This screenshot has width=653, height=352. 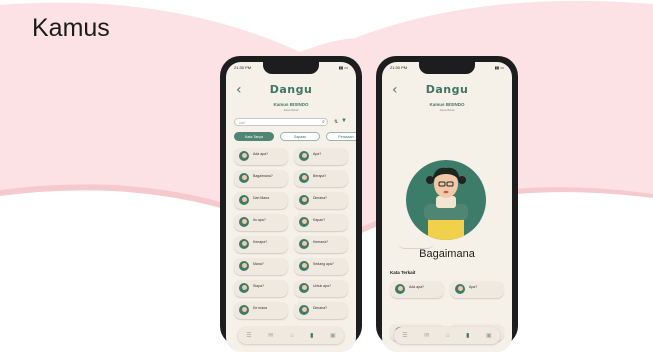 What do you see at coordinates (261, 244) in the screenshot?
I see `word-card: Kenapa?` at bounding box center [261, 244].